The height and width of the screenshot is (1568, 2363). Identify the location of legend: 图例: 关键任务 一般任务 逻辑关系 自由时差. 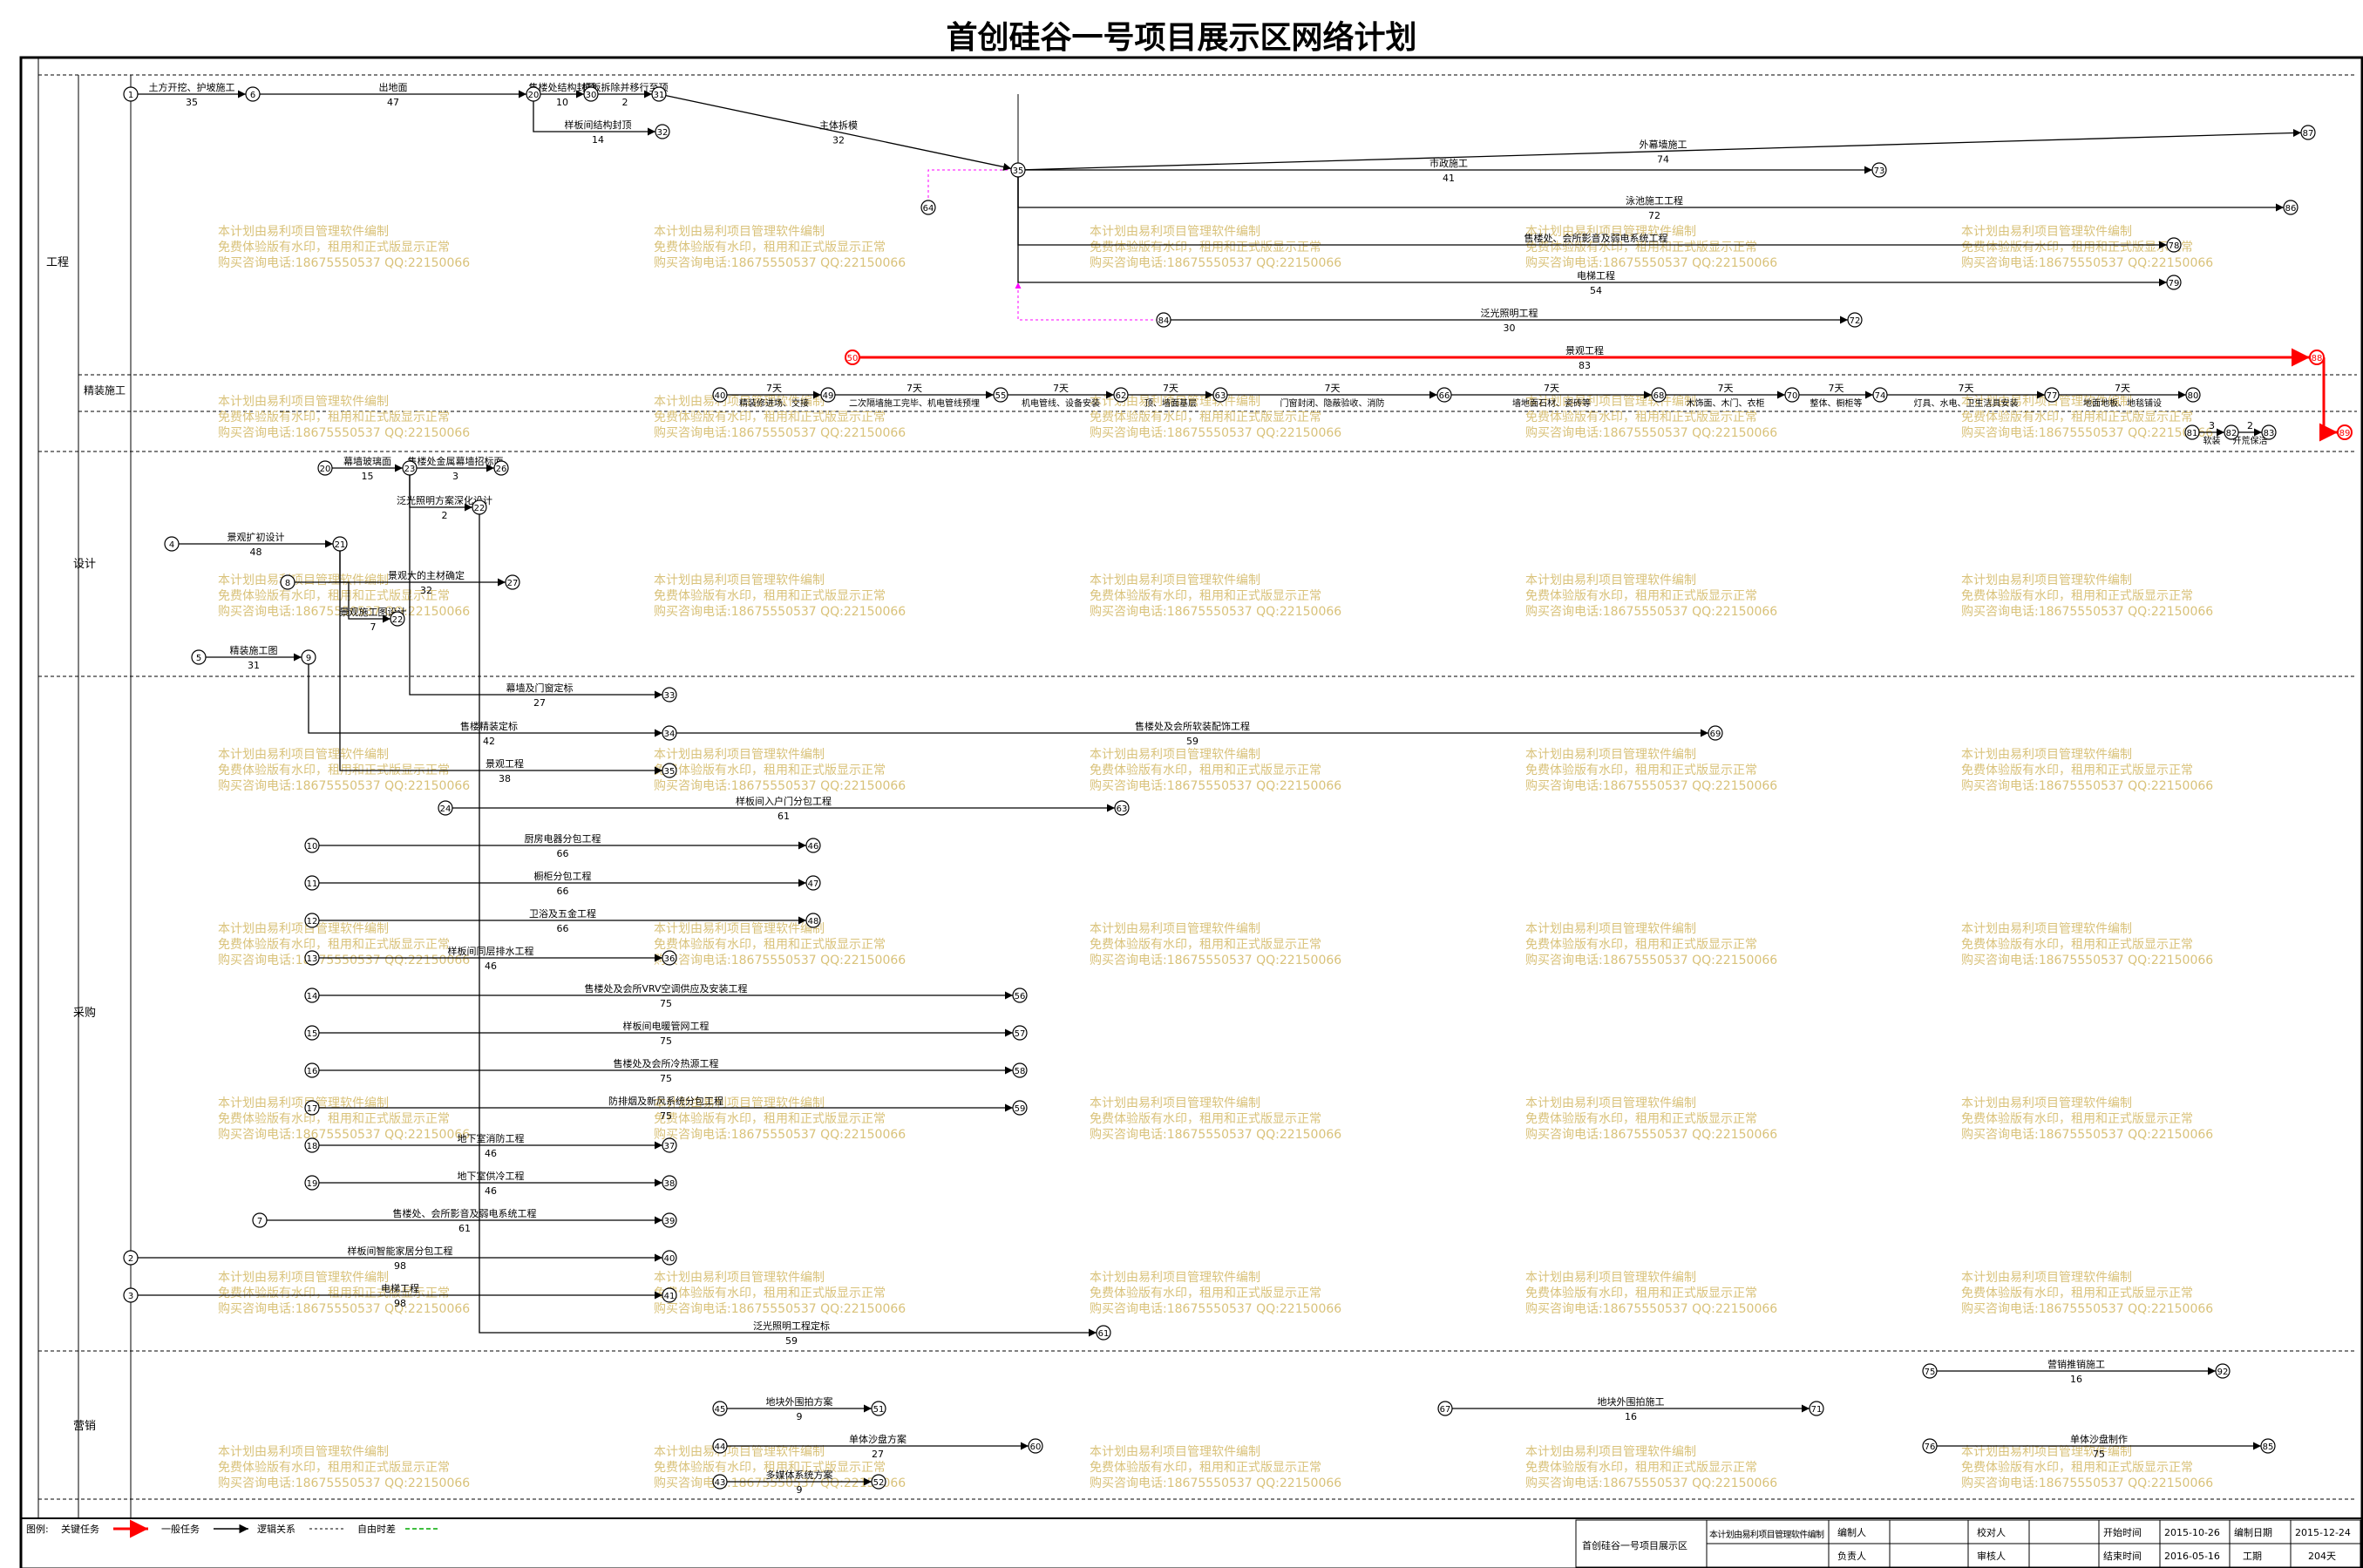
(233, 1528).